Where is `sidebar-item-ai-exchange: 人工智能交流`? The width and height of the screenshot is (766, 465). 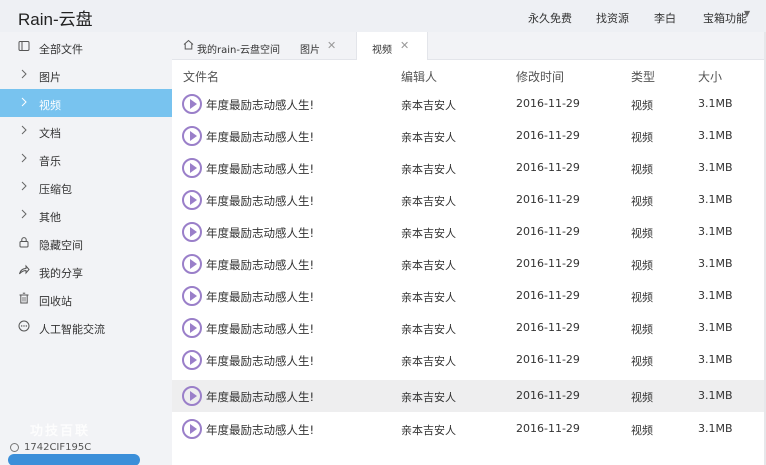
sidebar-item-ai-exchange: 人工智能交流 is located at coordinates (86, 327).